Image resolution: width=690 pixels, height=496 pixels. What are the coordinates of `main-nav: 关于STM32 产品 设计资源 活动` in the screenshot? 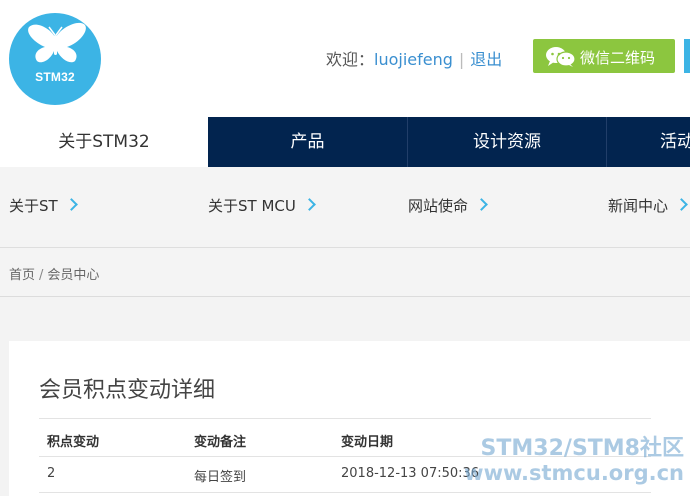 It's located at (345, 142).